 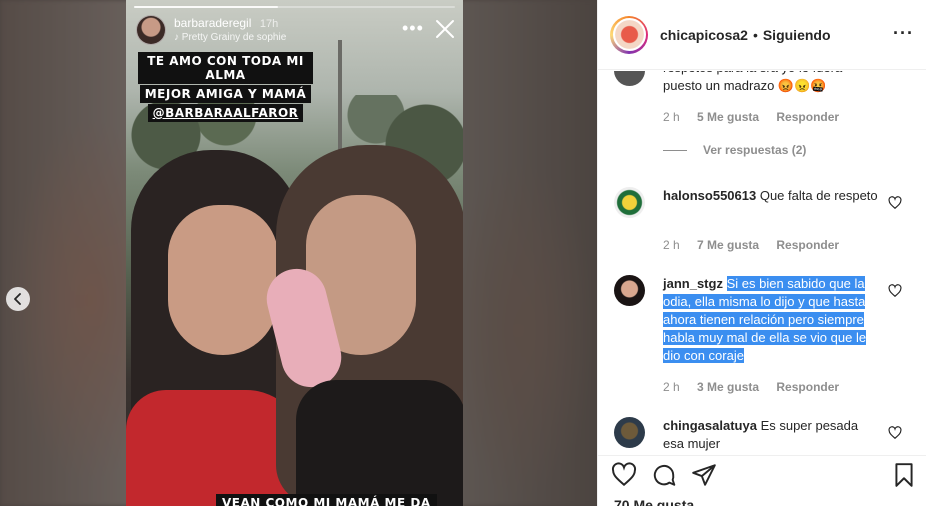 I want to click on story-avatar, so click(x=151, y=30).